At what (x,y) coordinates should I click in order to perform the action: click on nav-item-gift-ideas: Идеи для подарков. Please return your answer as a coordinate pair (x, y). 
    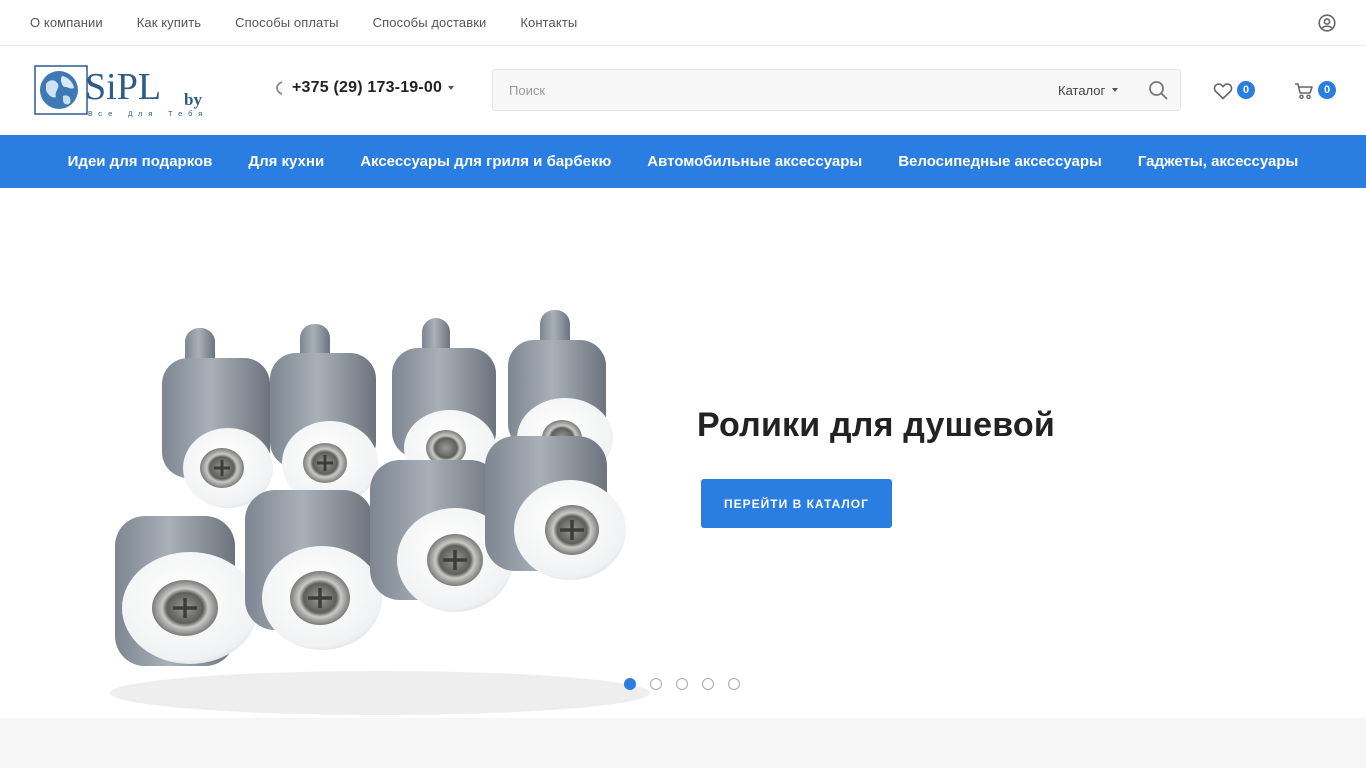
    Looking at the image, I should click on (140, 161).